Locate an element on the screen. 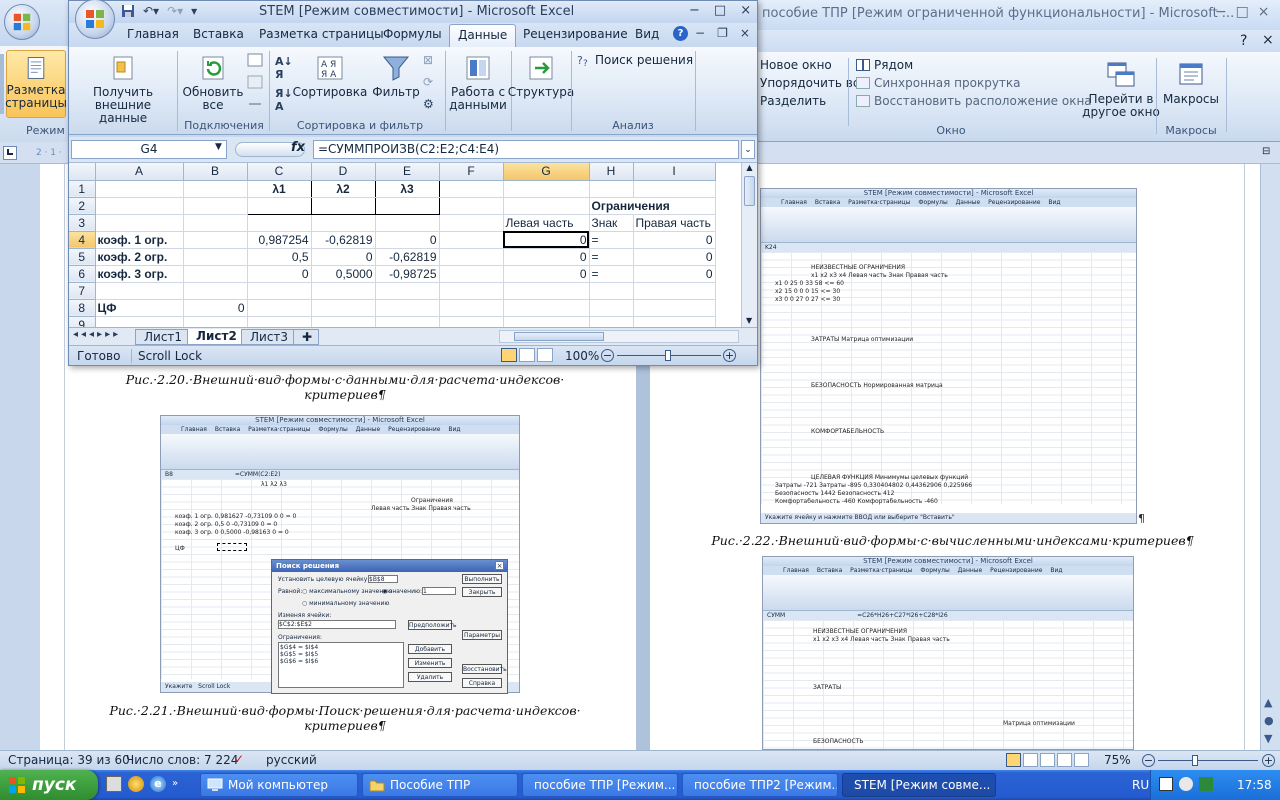 This screenshot has height=800, width=1280. arrange-all-button: Упорядочить все is located at coordinates (813, 83).